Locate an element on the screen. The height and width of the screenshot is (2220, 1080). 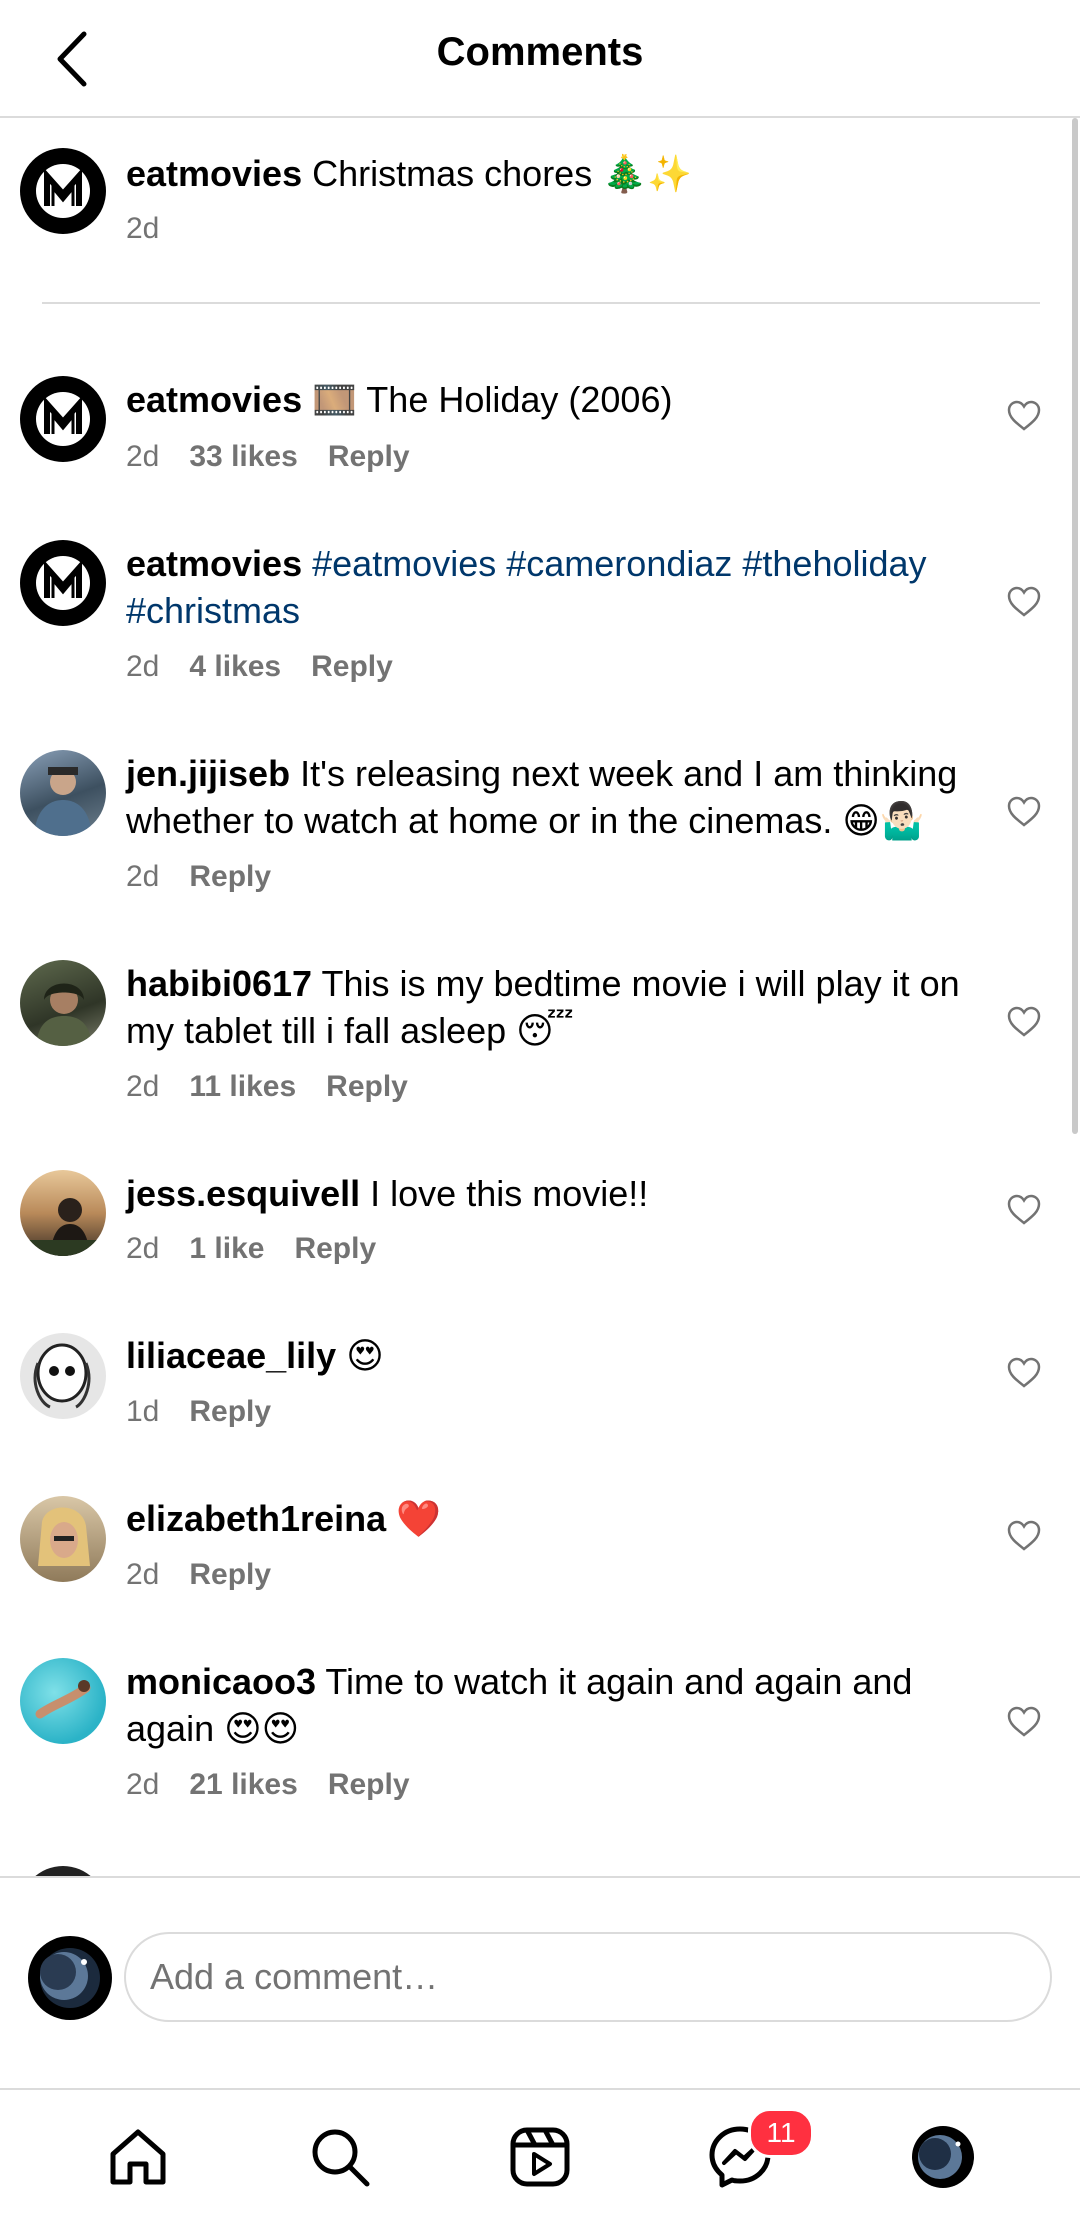
username: jen.jijiseb is located at coordinates (208, 773).